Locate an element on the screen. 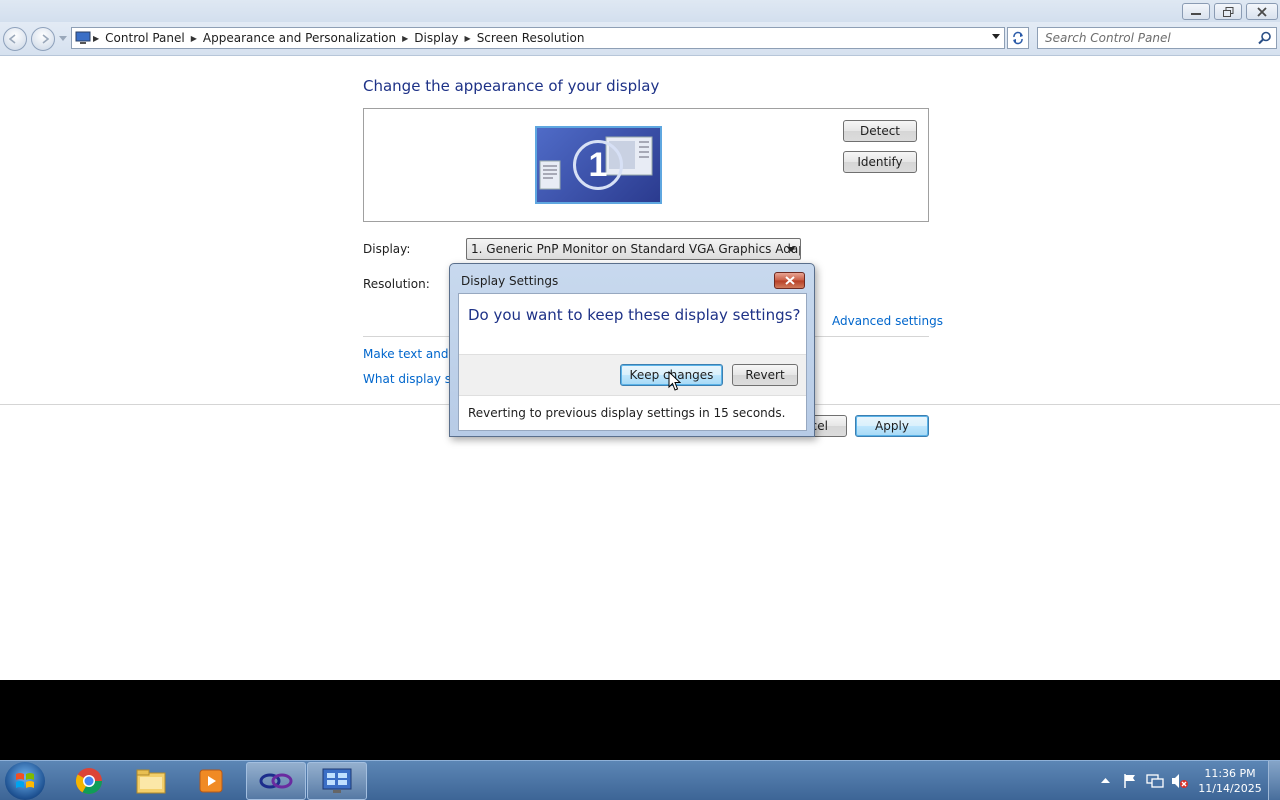 The height and width of the screenshot is (800, 1280). search-input is located at coordinates (1143, 38).